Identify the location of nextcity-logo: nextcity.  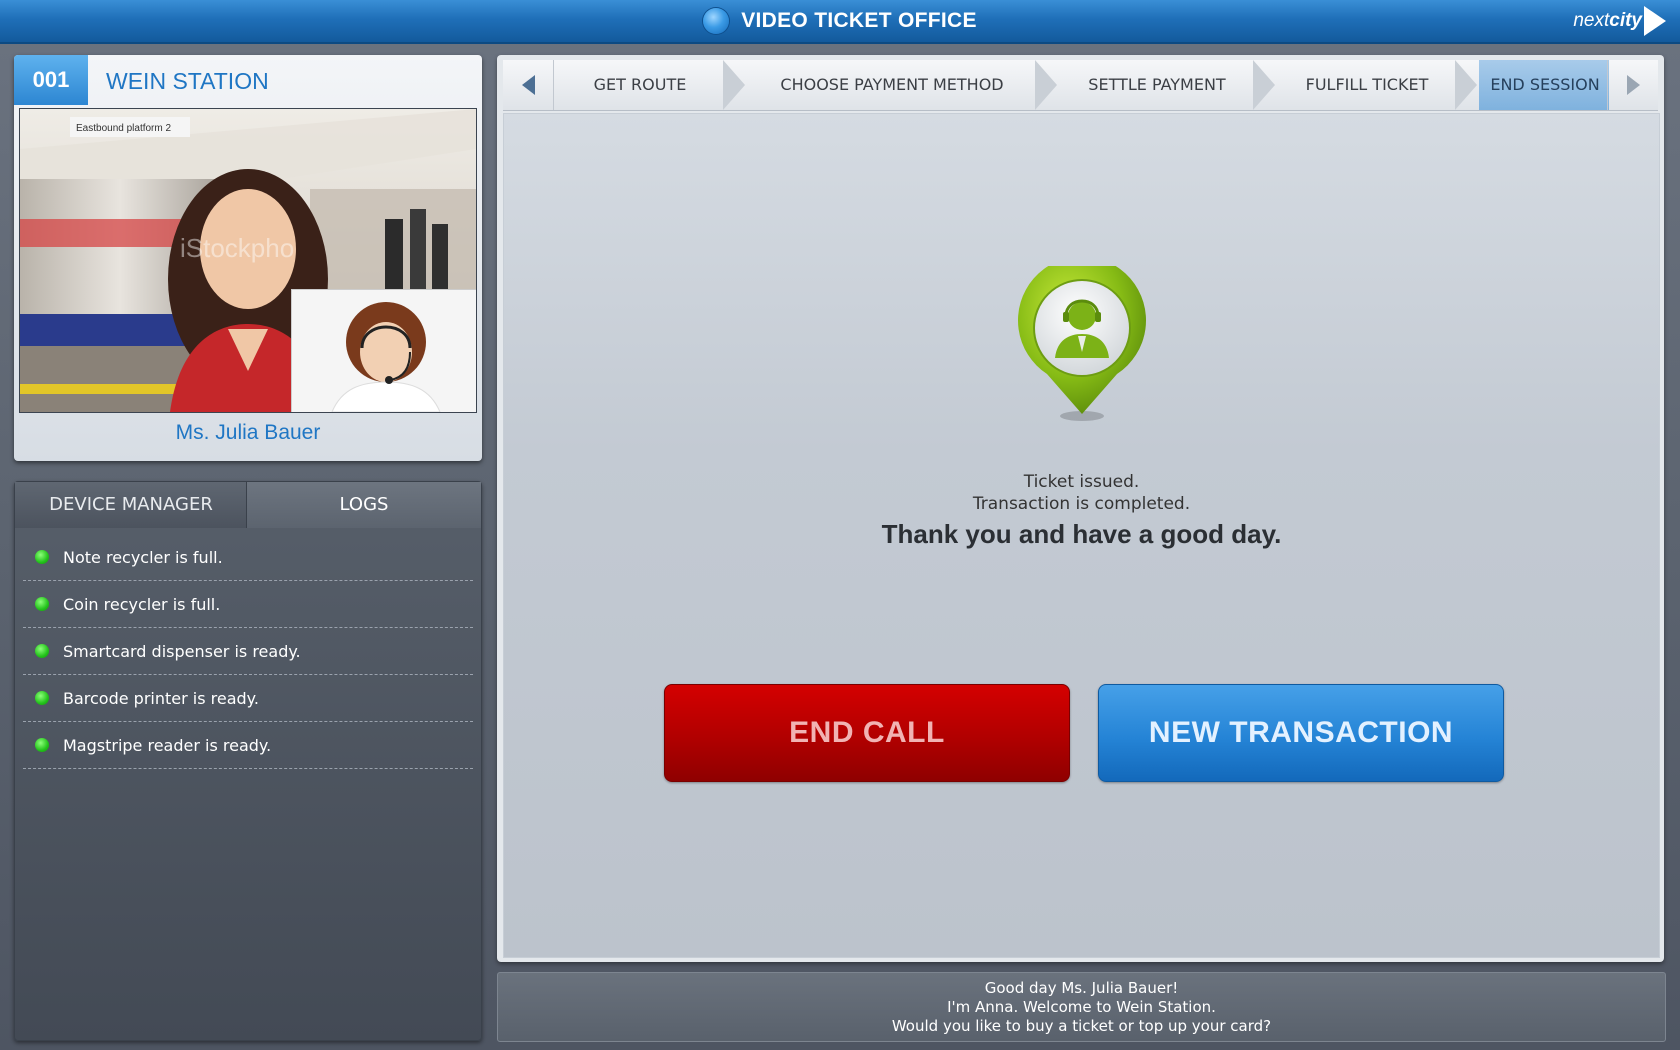
(1619, 21).